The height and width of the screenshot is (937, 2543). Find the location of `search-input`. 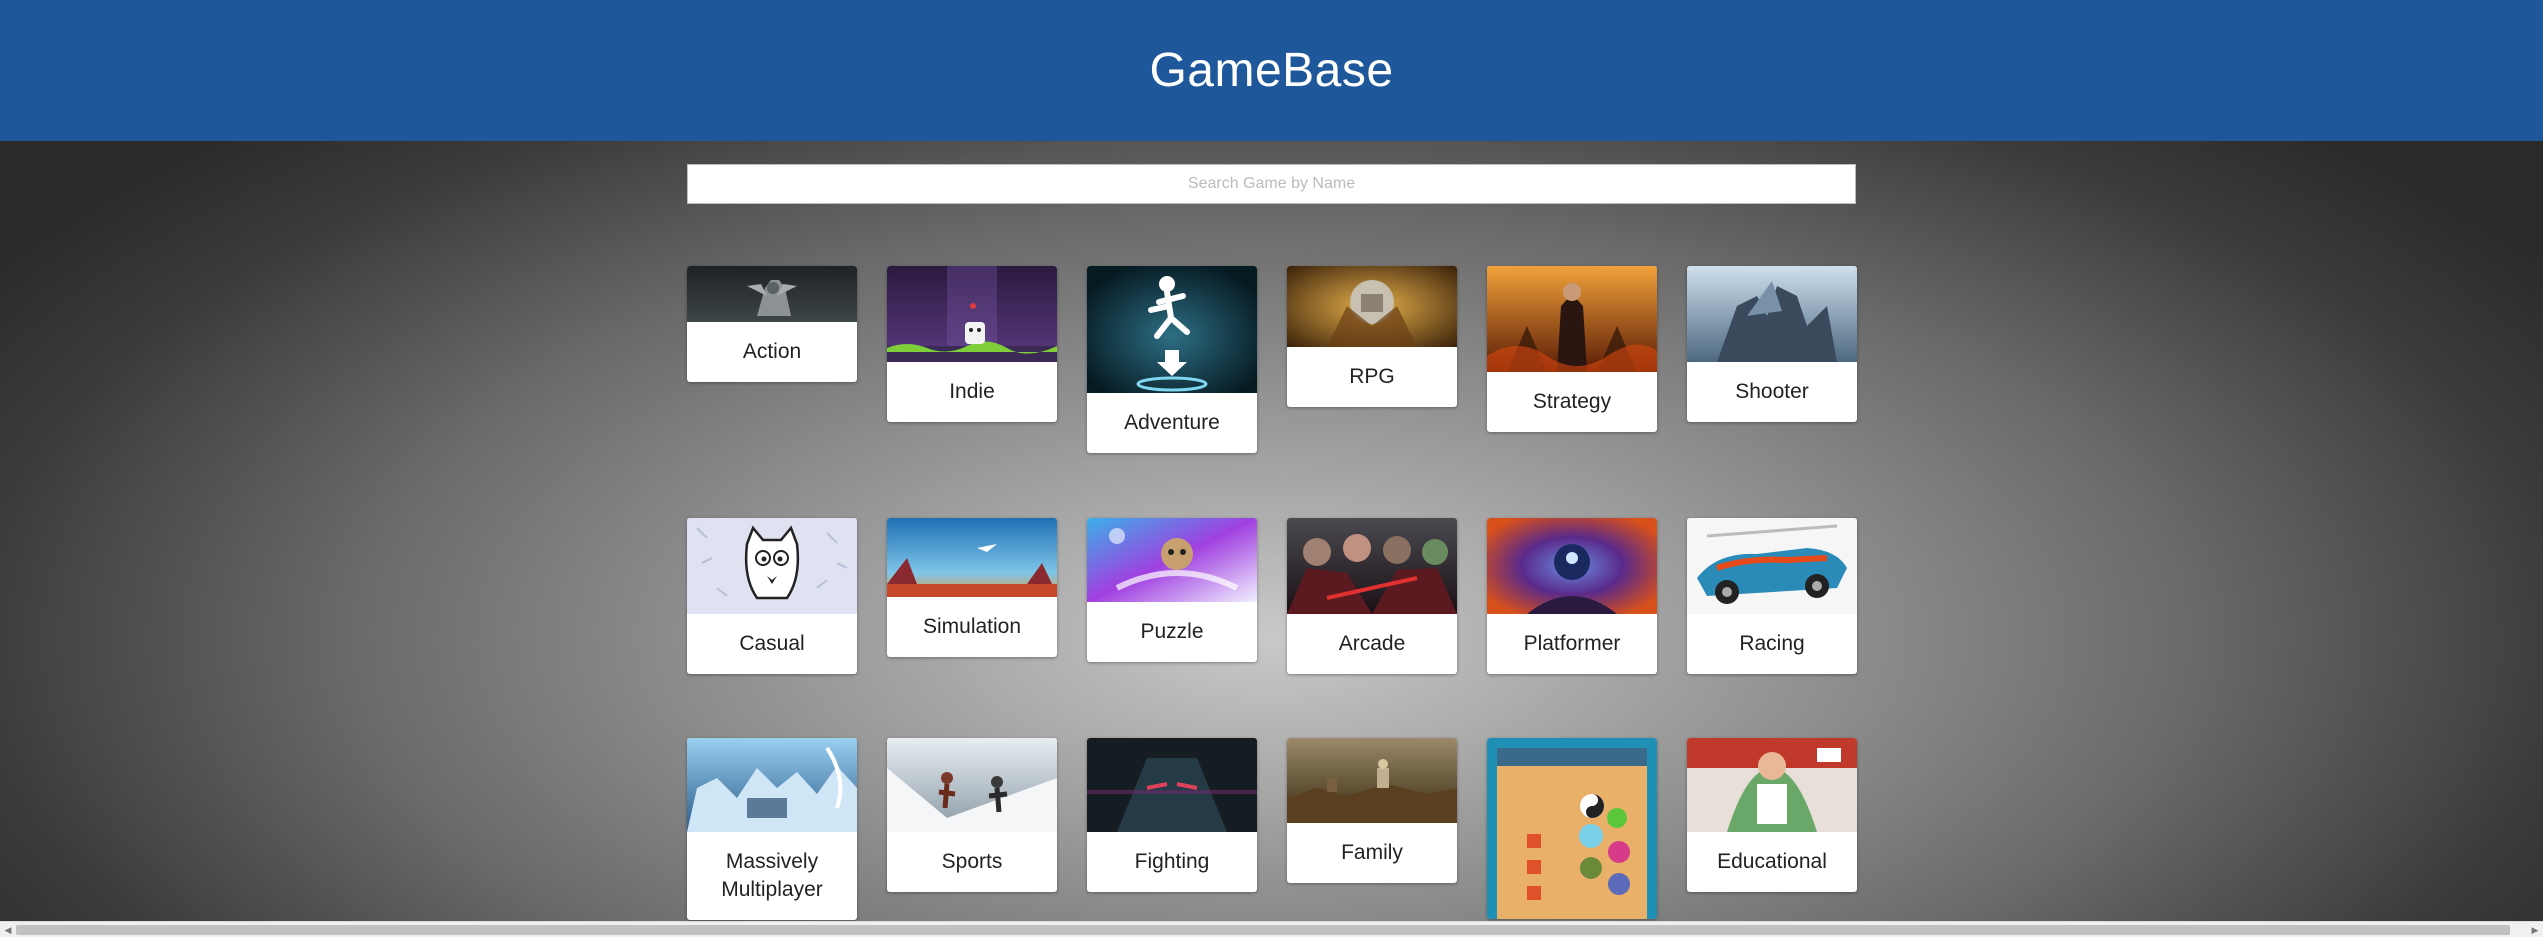

search-input is located at coordinates (1271, 184).